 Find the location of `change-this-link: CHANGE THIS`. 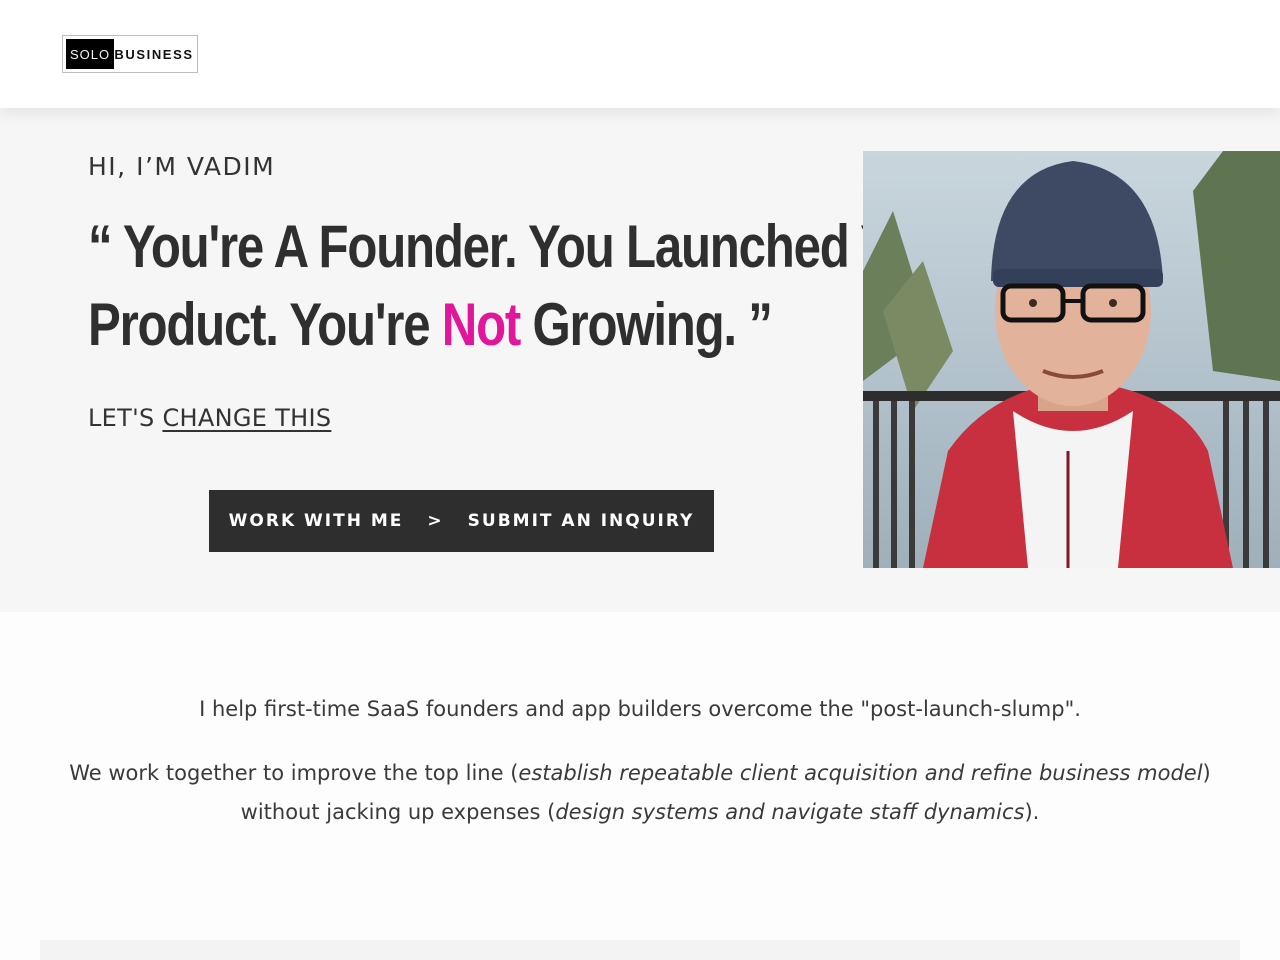

change-this-link: CHANGE THIS is located at coordinates (246, 418).